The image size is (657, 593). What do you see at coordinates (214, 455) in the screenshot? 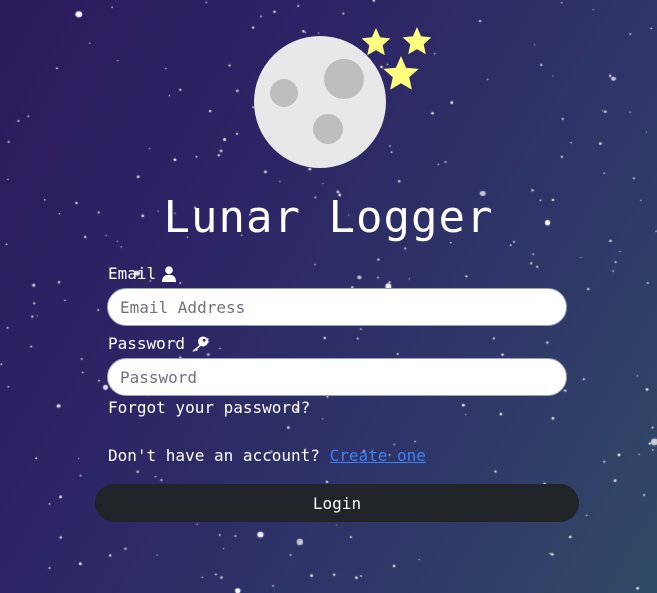
I see `signup-prompt: Don't have an account?` at bounding box center [214, 455].